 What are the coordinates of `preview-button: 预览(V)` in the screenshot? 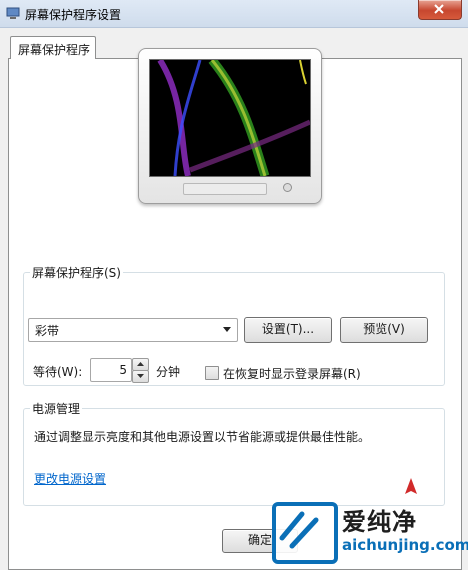 It's located at (384, 330).